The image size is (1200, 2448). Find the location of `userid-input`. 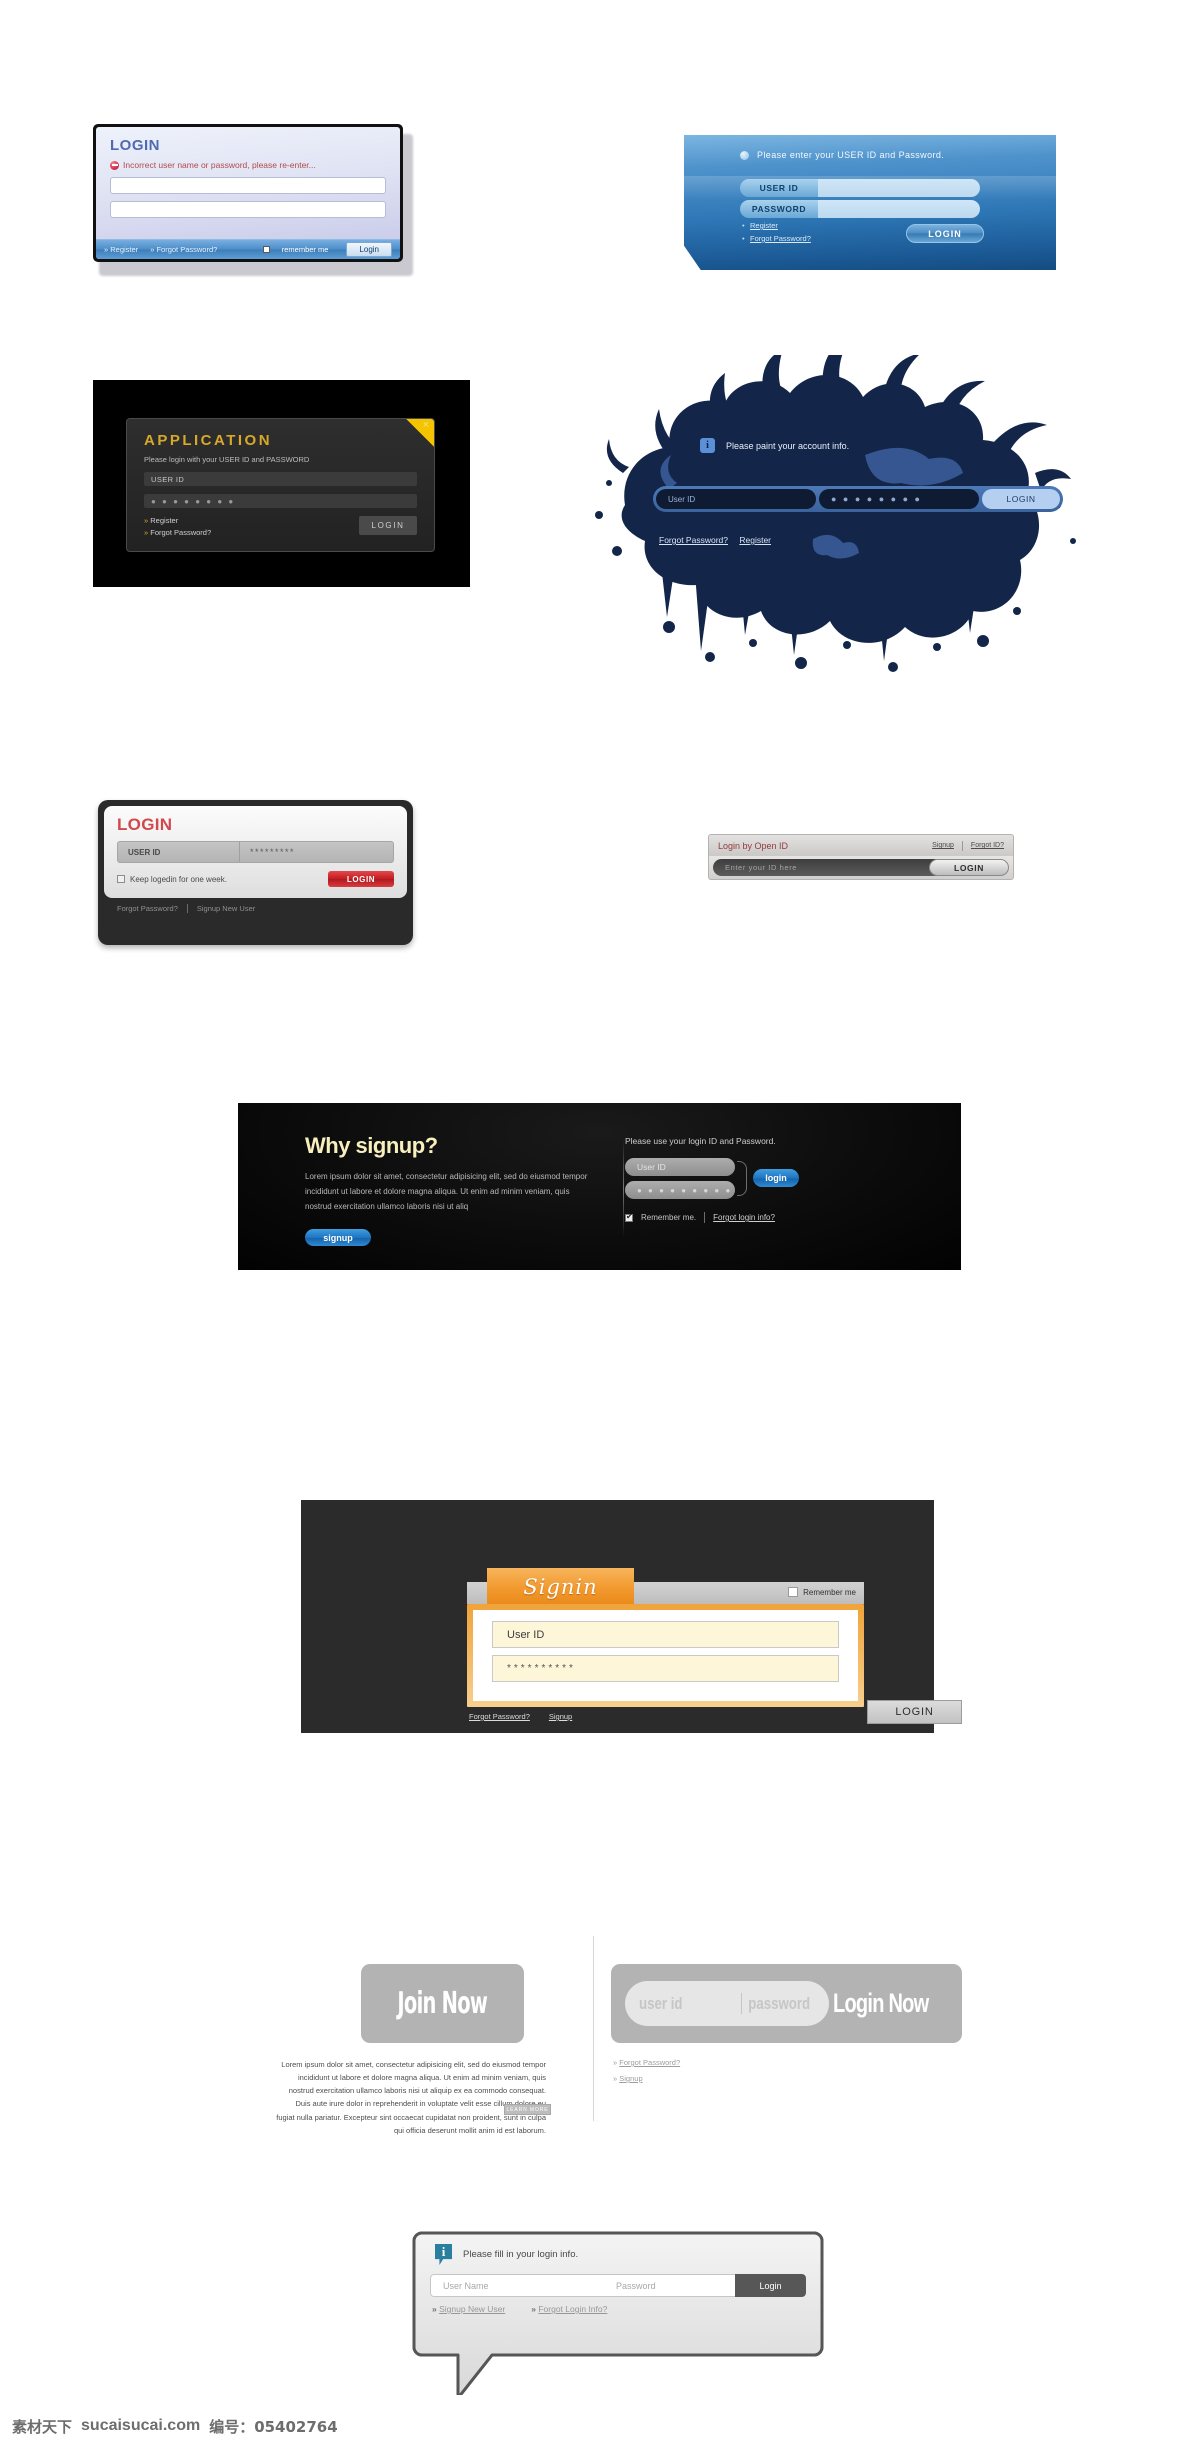

userid-input is located at coordinates (899, 188).